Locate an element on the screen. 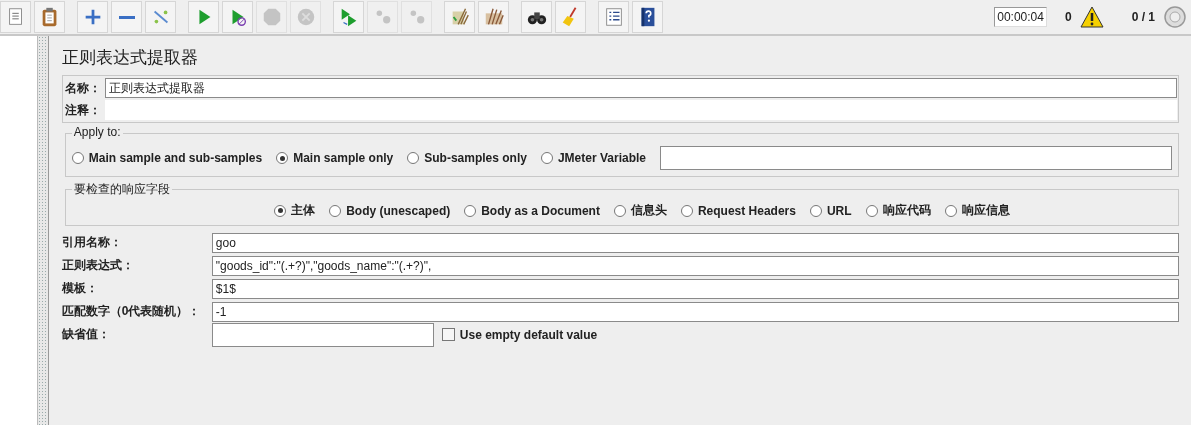  field-label: 缺省值： is located at coordinates (86, 334).